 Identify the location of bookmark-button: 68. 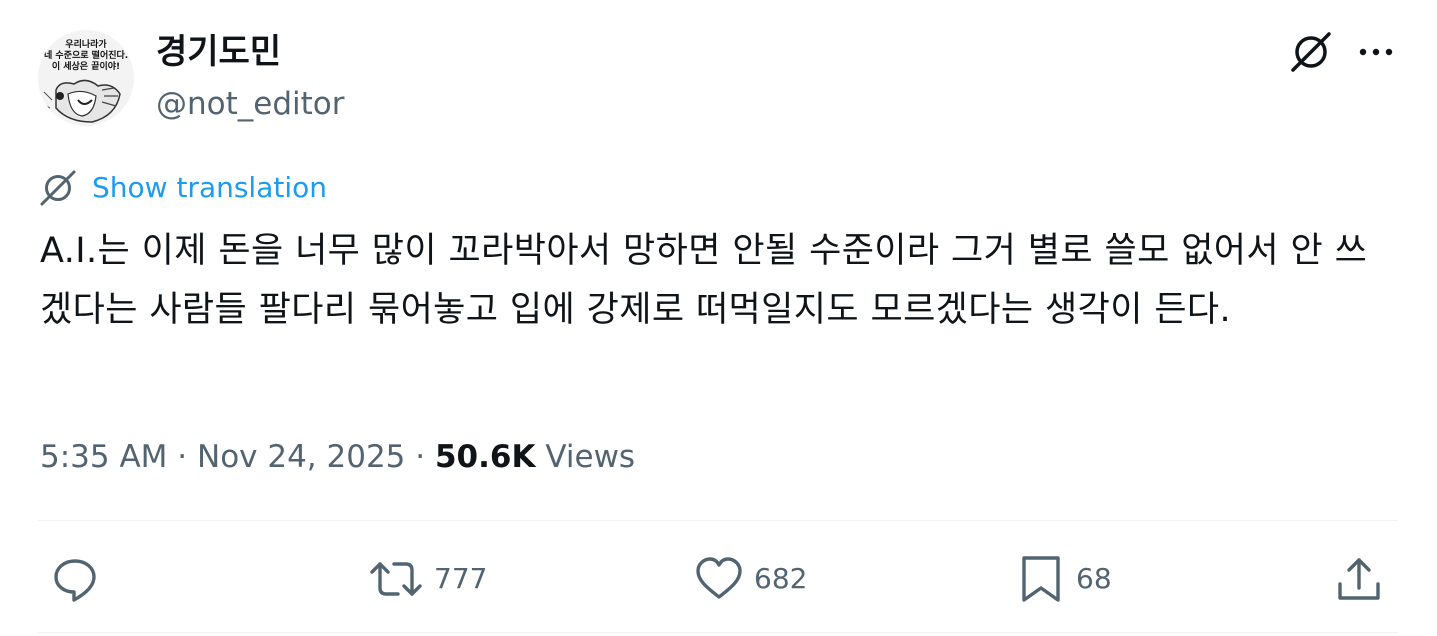
(1064, 579).